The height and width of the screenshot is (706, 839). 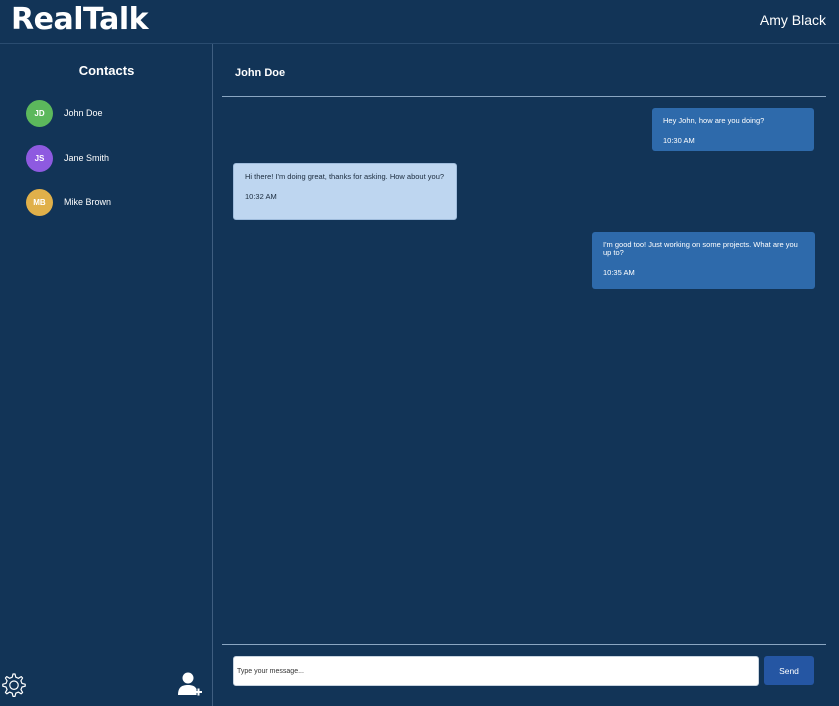 I want to click on avatar: JS, so click(x=39, y=158).